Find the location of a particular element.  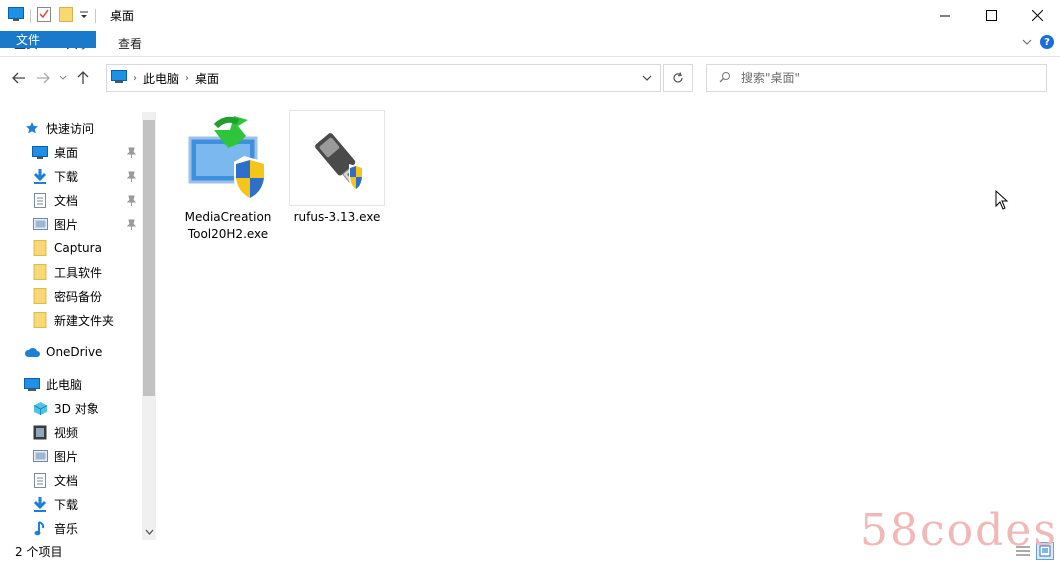

sidebar-item-label: Captura is located at coordinates (78, 248).